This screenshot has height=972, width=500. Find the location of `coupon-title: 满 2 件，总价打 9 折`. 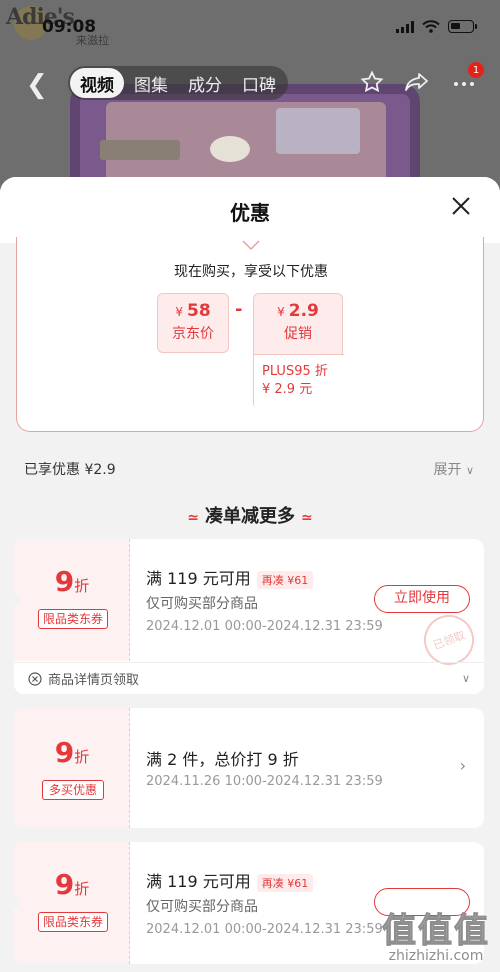

coupon-title: 满 2 件，总价打 9 折 is located at coordinates (222, 759).